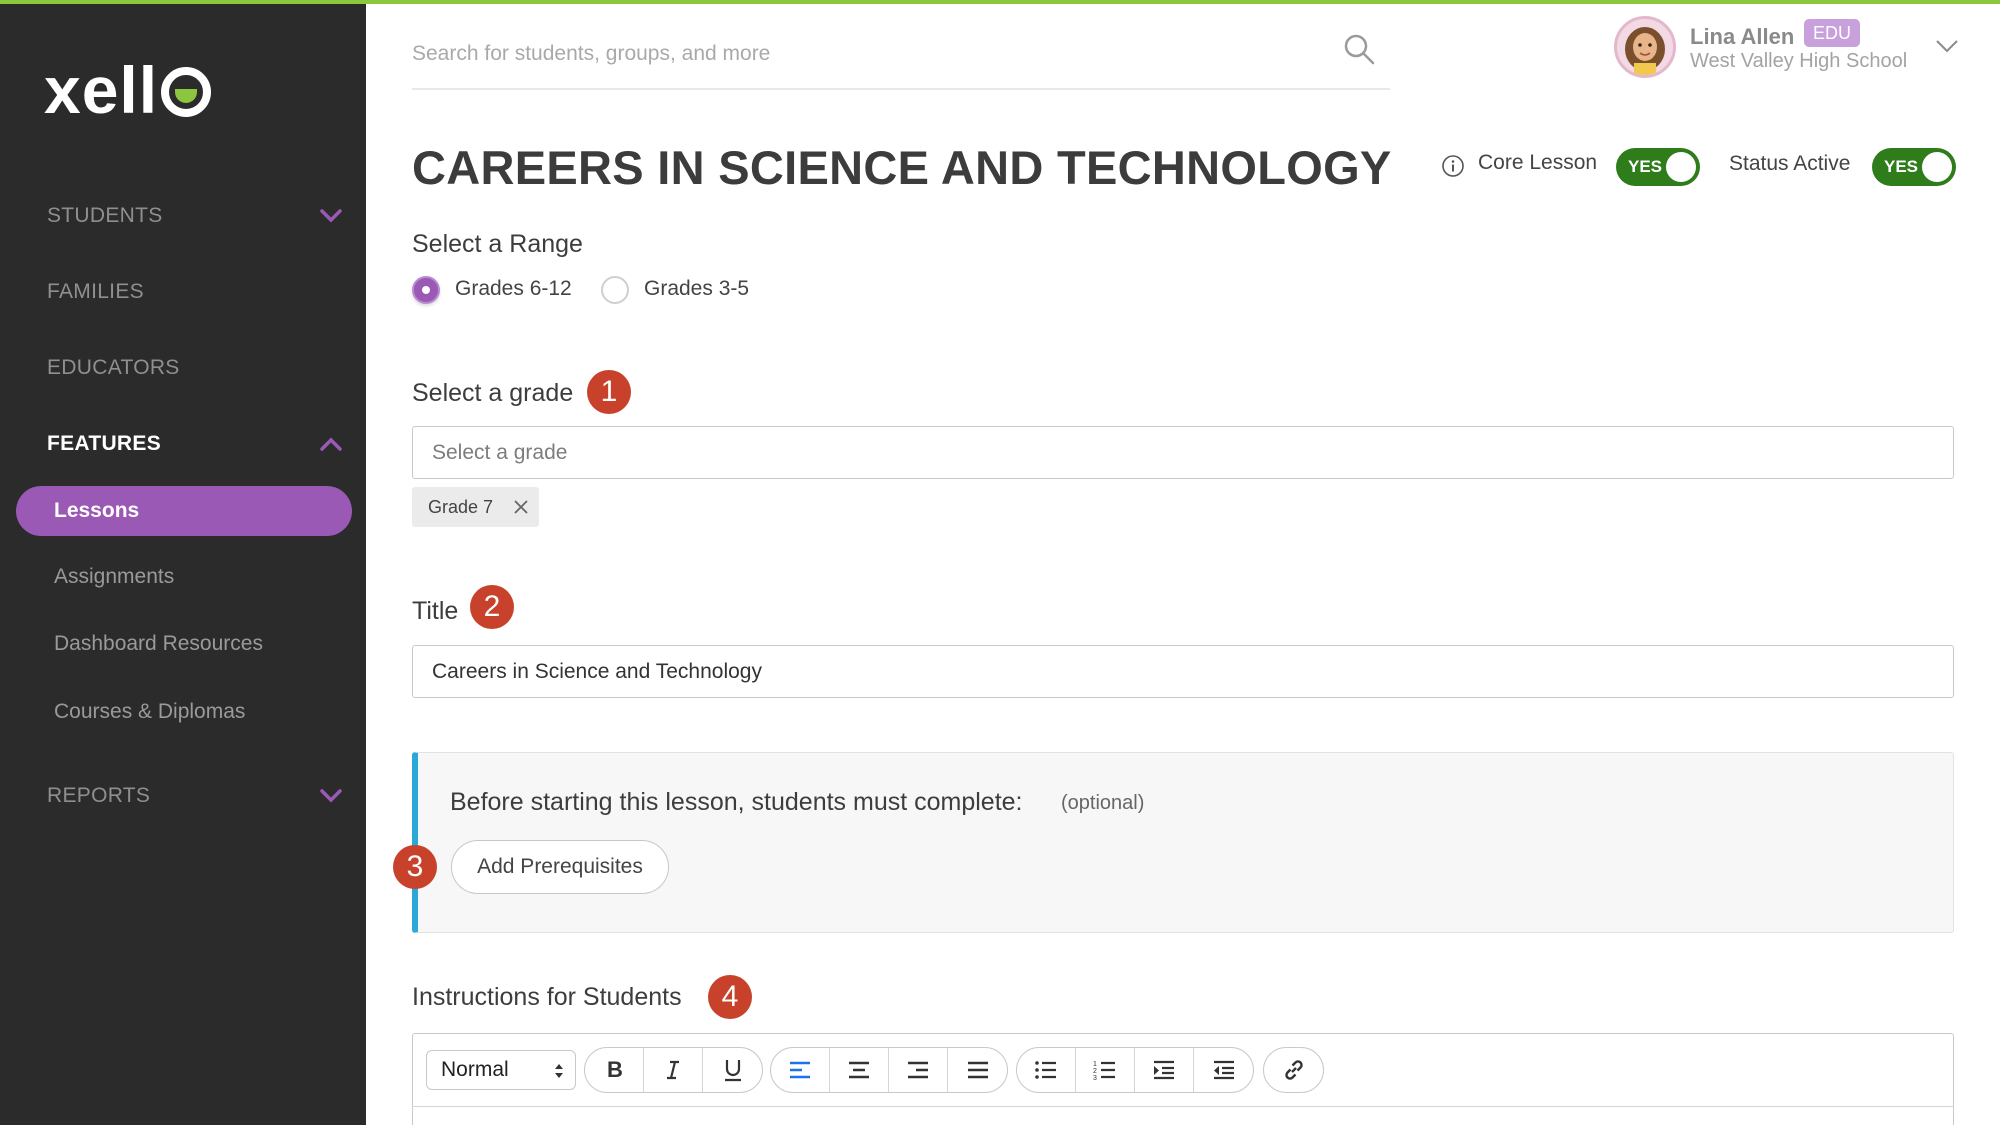  What do you see at coordinates (697, 288) in the screenshot?
I see `radio-label-grades-3-5: Grades 3-5` at bounding box center [697, 288].